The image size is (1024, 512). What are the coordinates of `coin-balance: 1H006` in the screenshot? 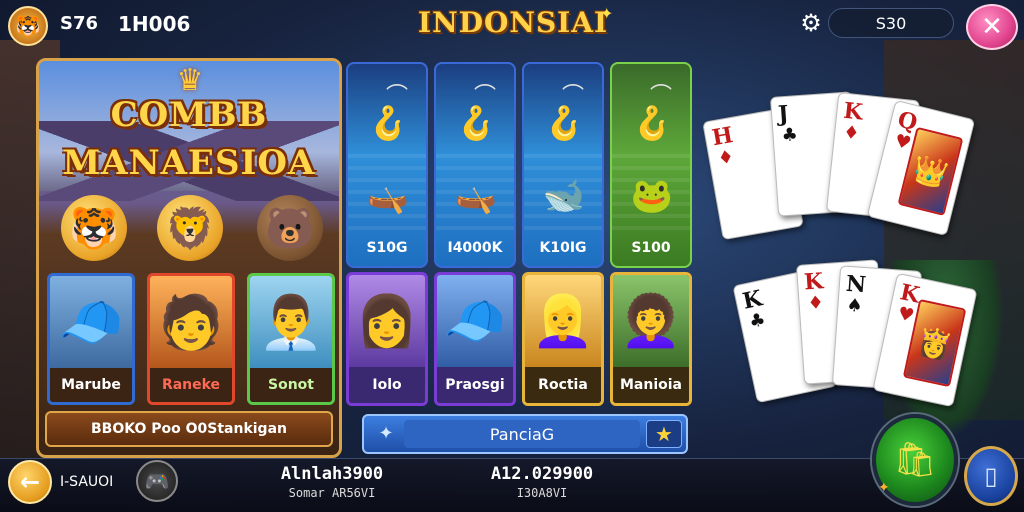 It's located at (154, 24).